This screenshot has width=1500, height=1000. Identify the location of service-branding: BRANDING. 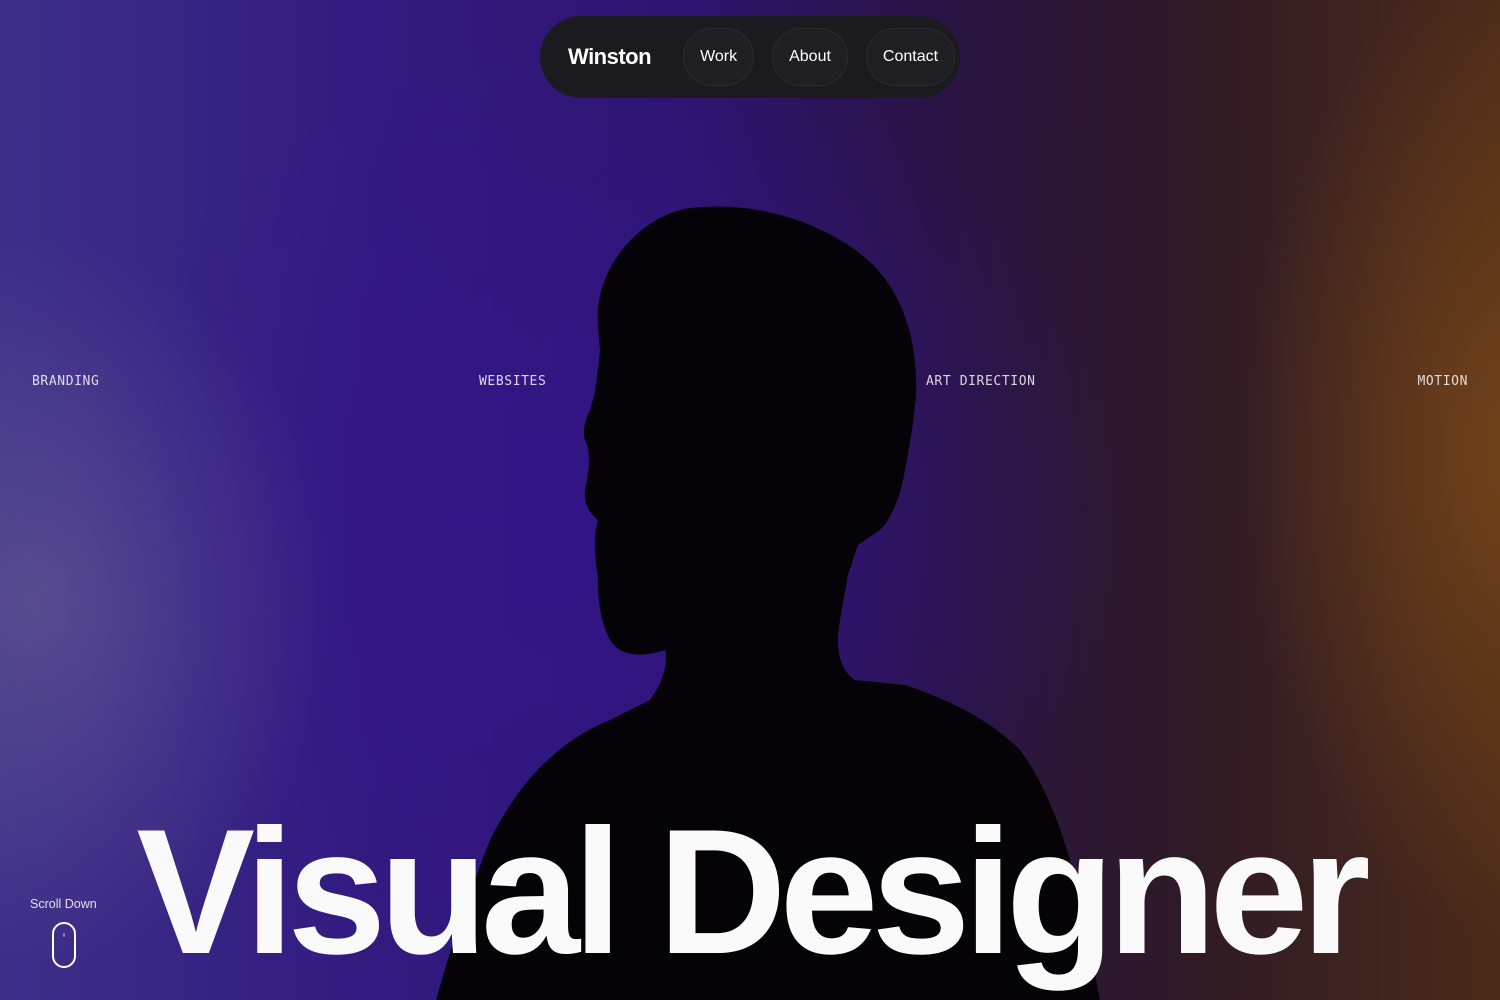
(66, 381).